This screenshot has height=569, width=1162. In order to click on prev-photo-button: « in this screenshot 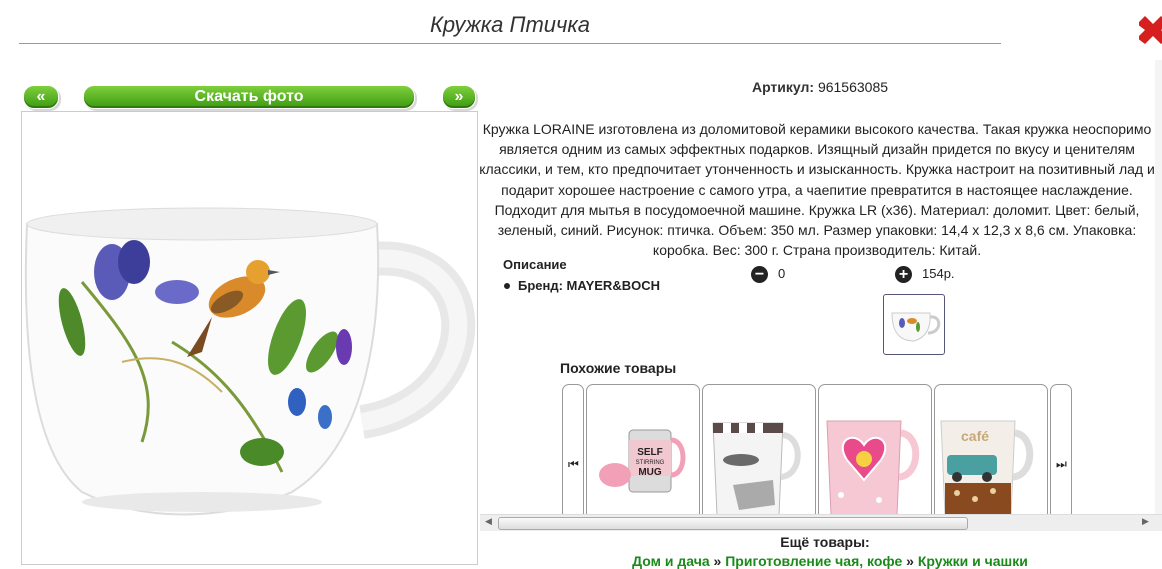, I will do `click(41, 97)`.